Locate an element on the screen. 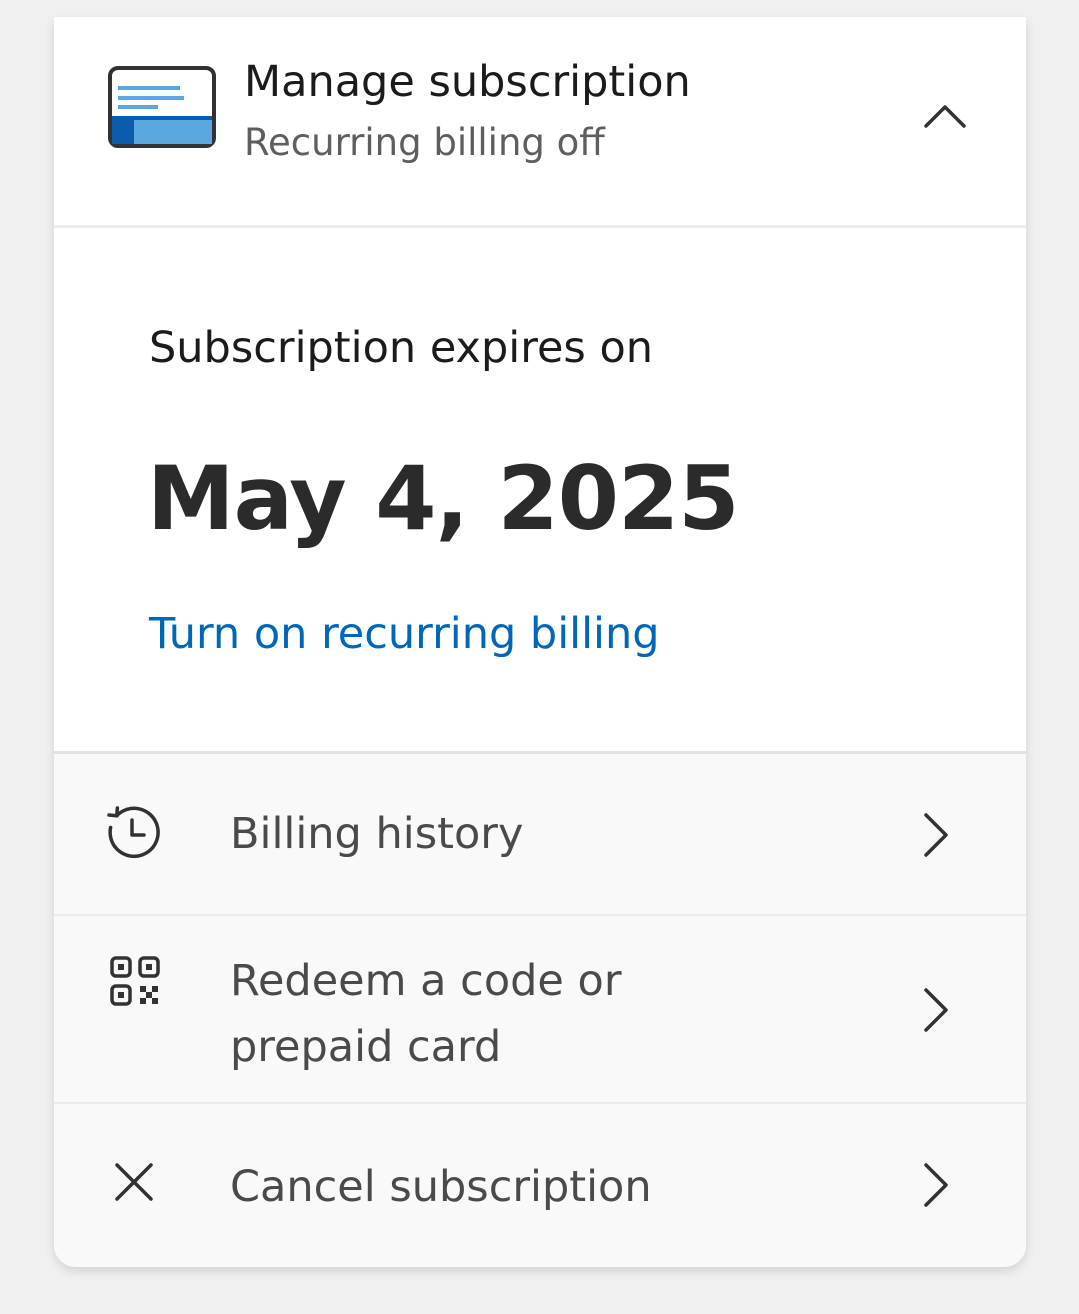  menu-item-label: Billing history is located at coordinates (377, 834).